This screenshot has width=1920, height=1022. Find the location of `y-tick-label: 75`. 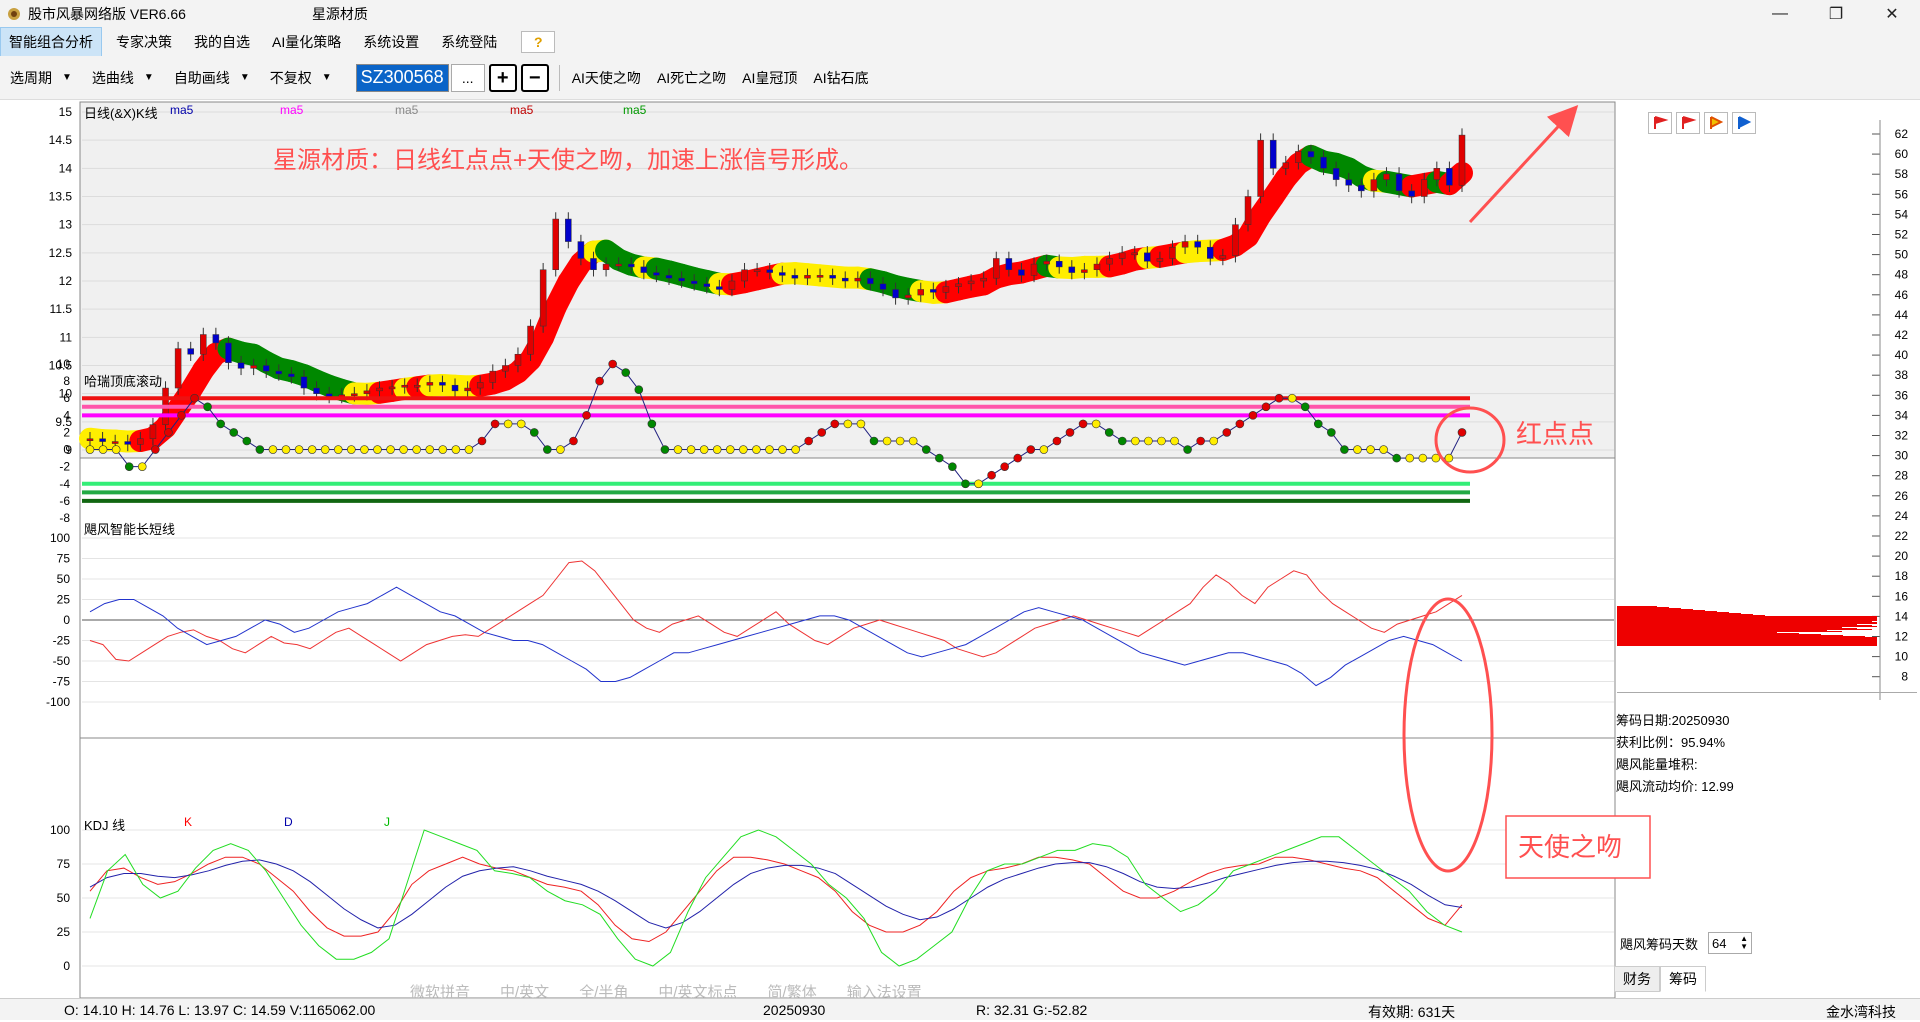

y-tick-label: 75 is located at coordinates (64, 559).